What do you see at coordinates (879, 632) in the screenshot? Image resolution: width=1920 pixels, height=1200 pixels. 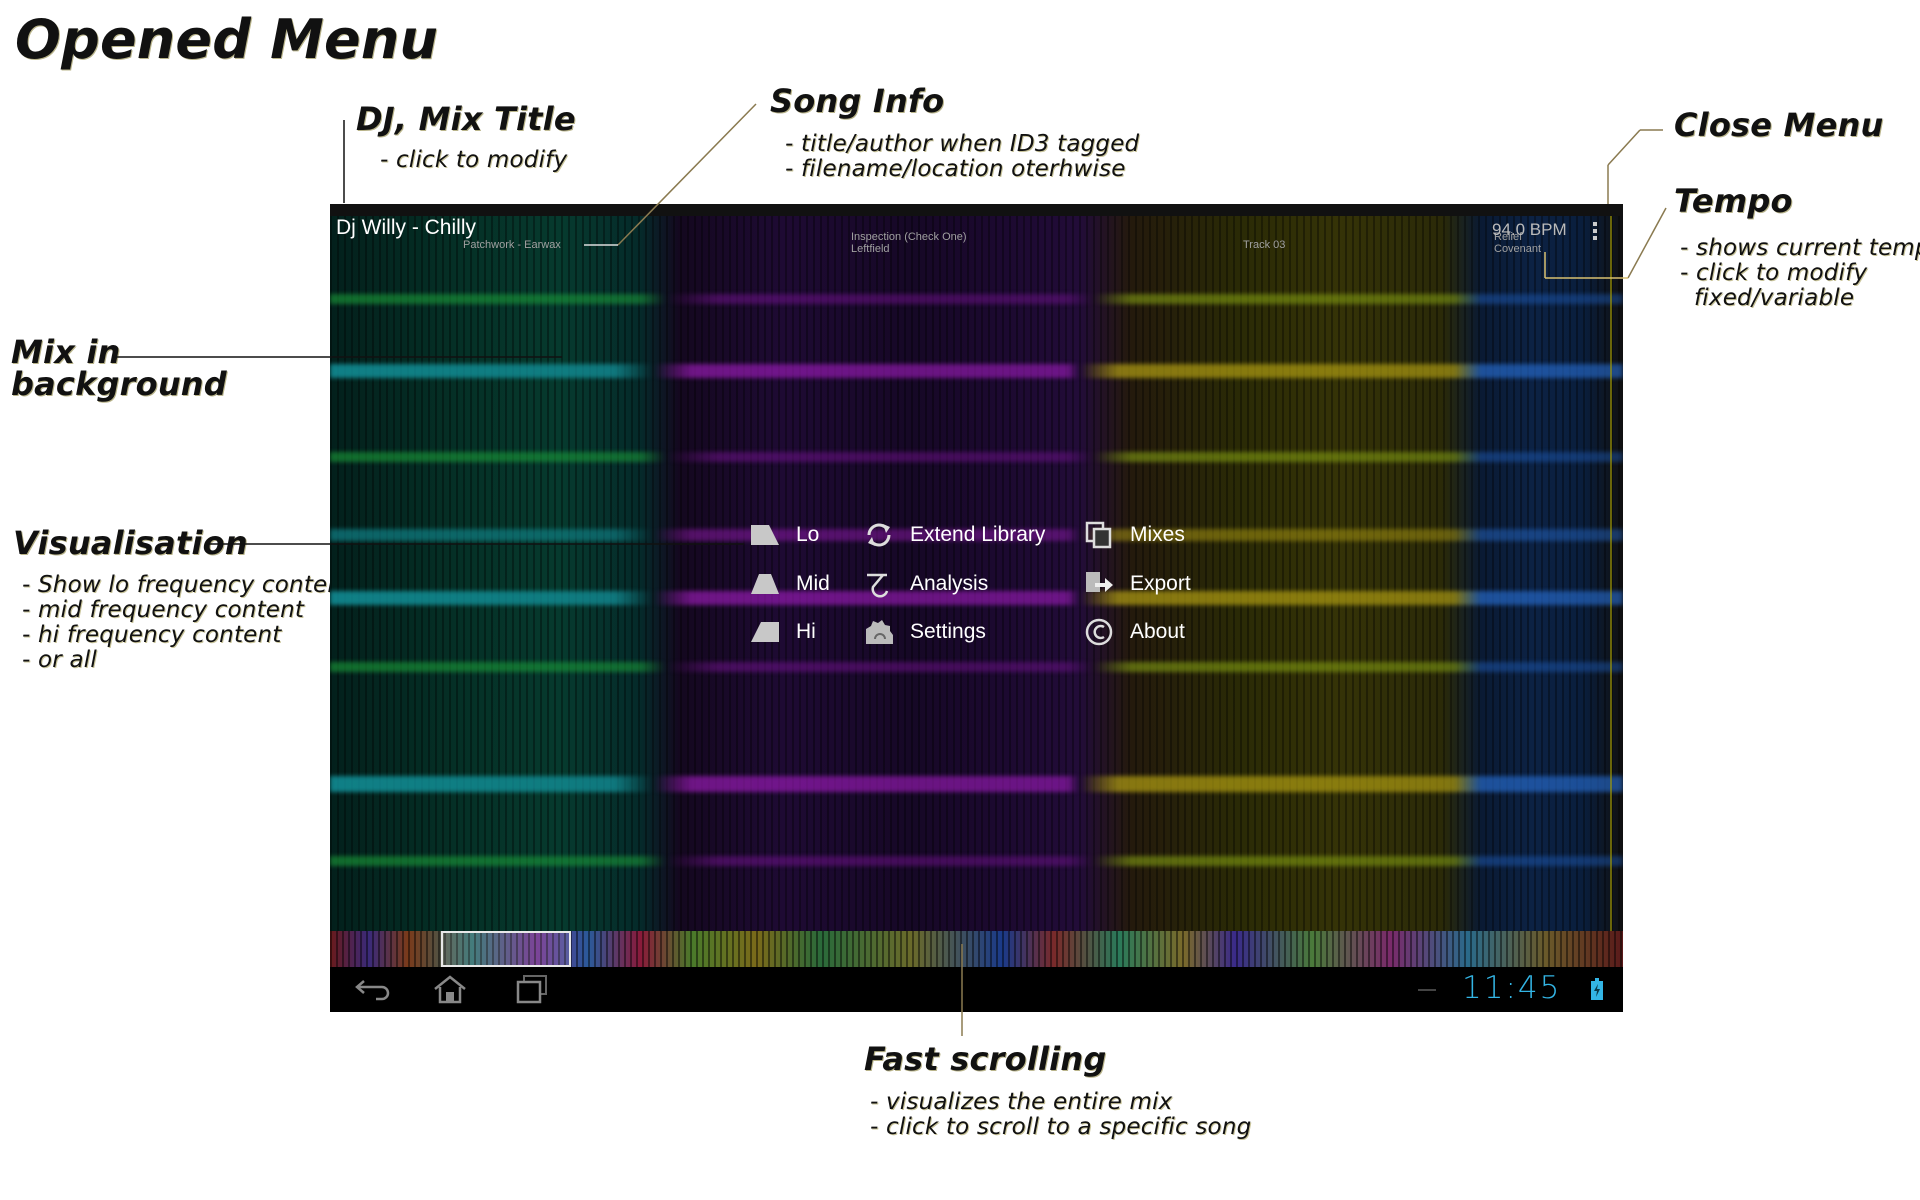 I see `settings-icon` at bounding box center [879, 632].